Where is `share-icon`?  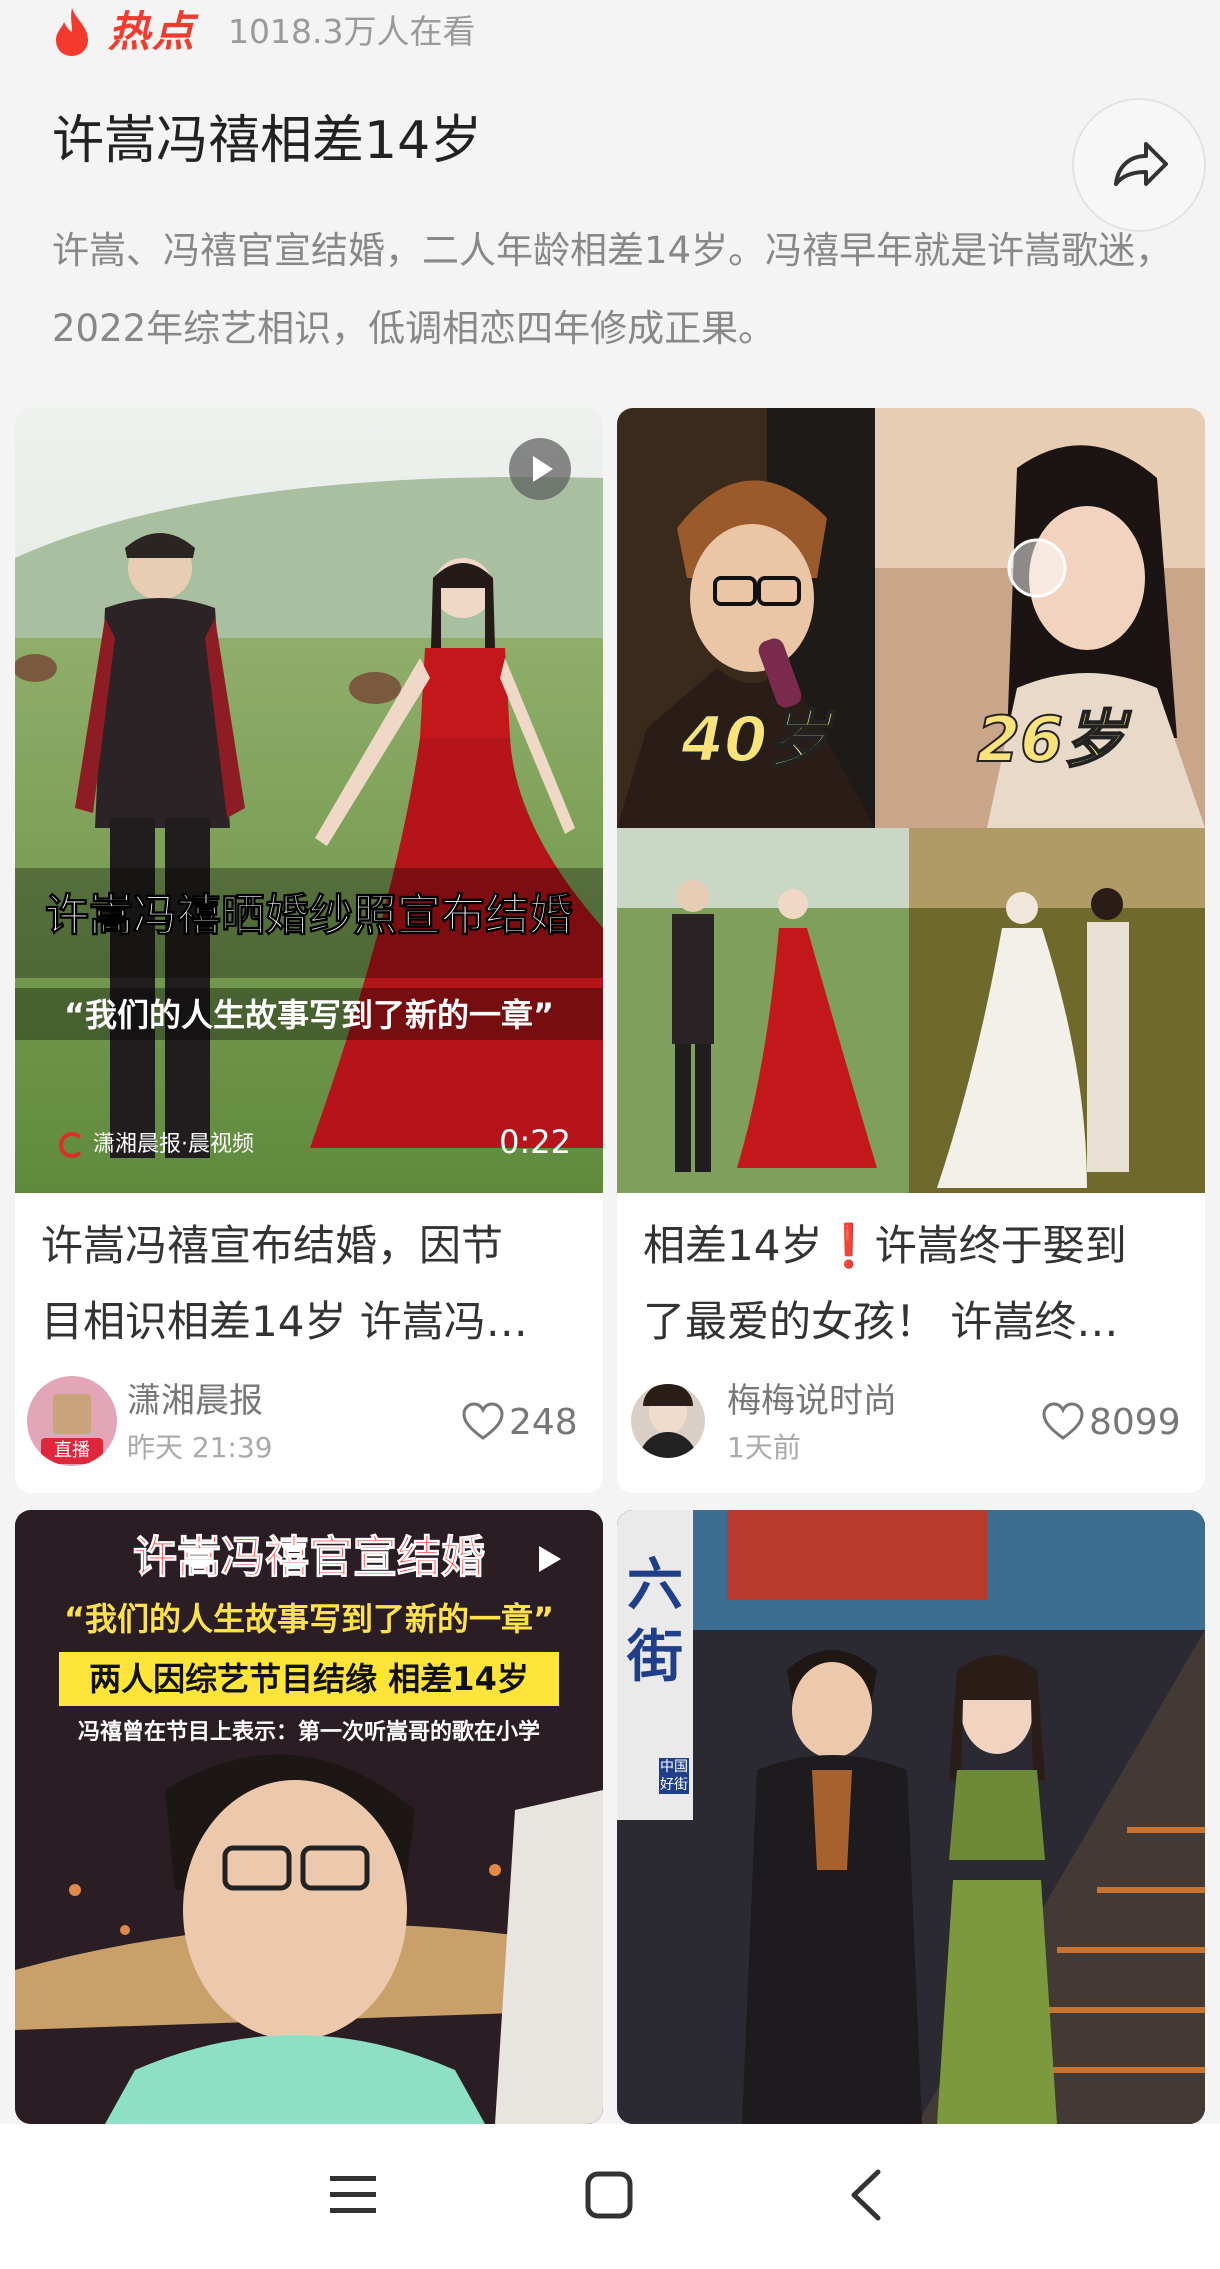
share-icon is located at coordinates (1141, 164).